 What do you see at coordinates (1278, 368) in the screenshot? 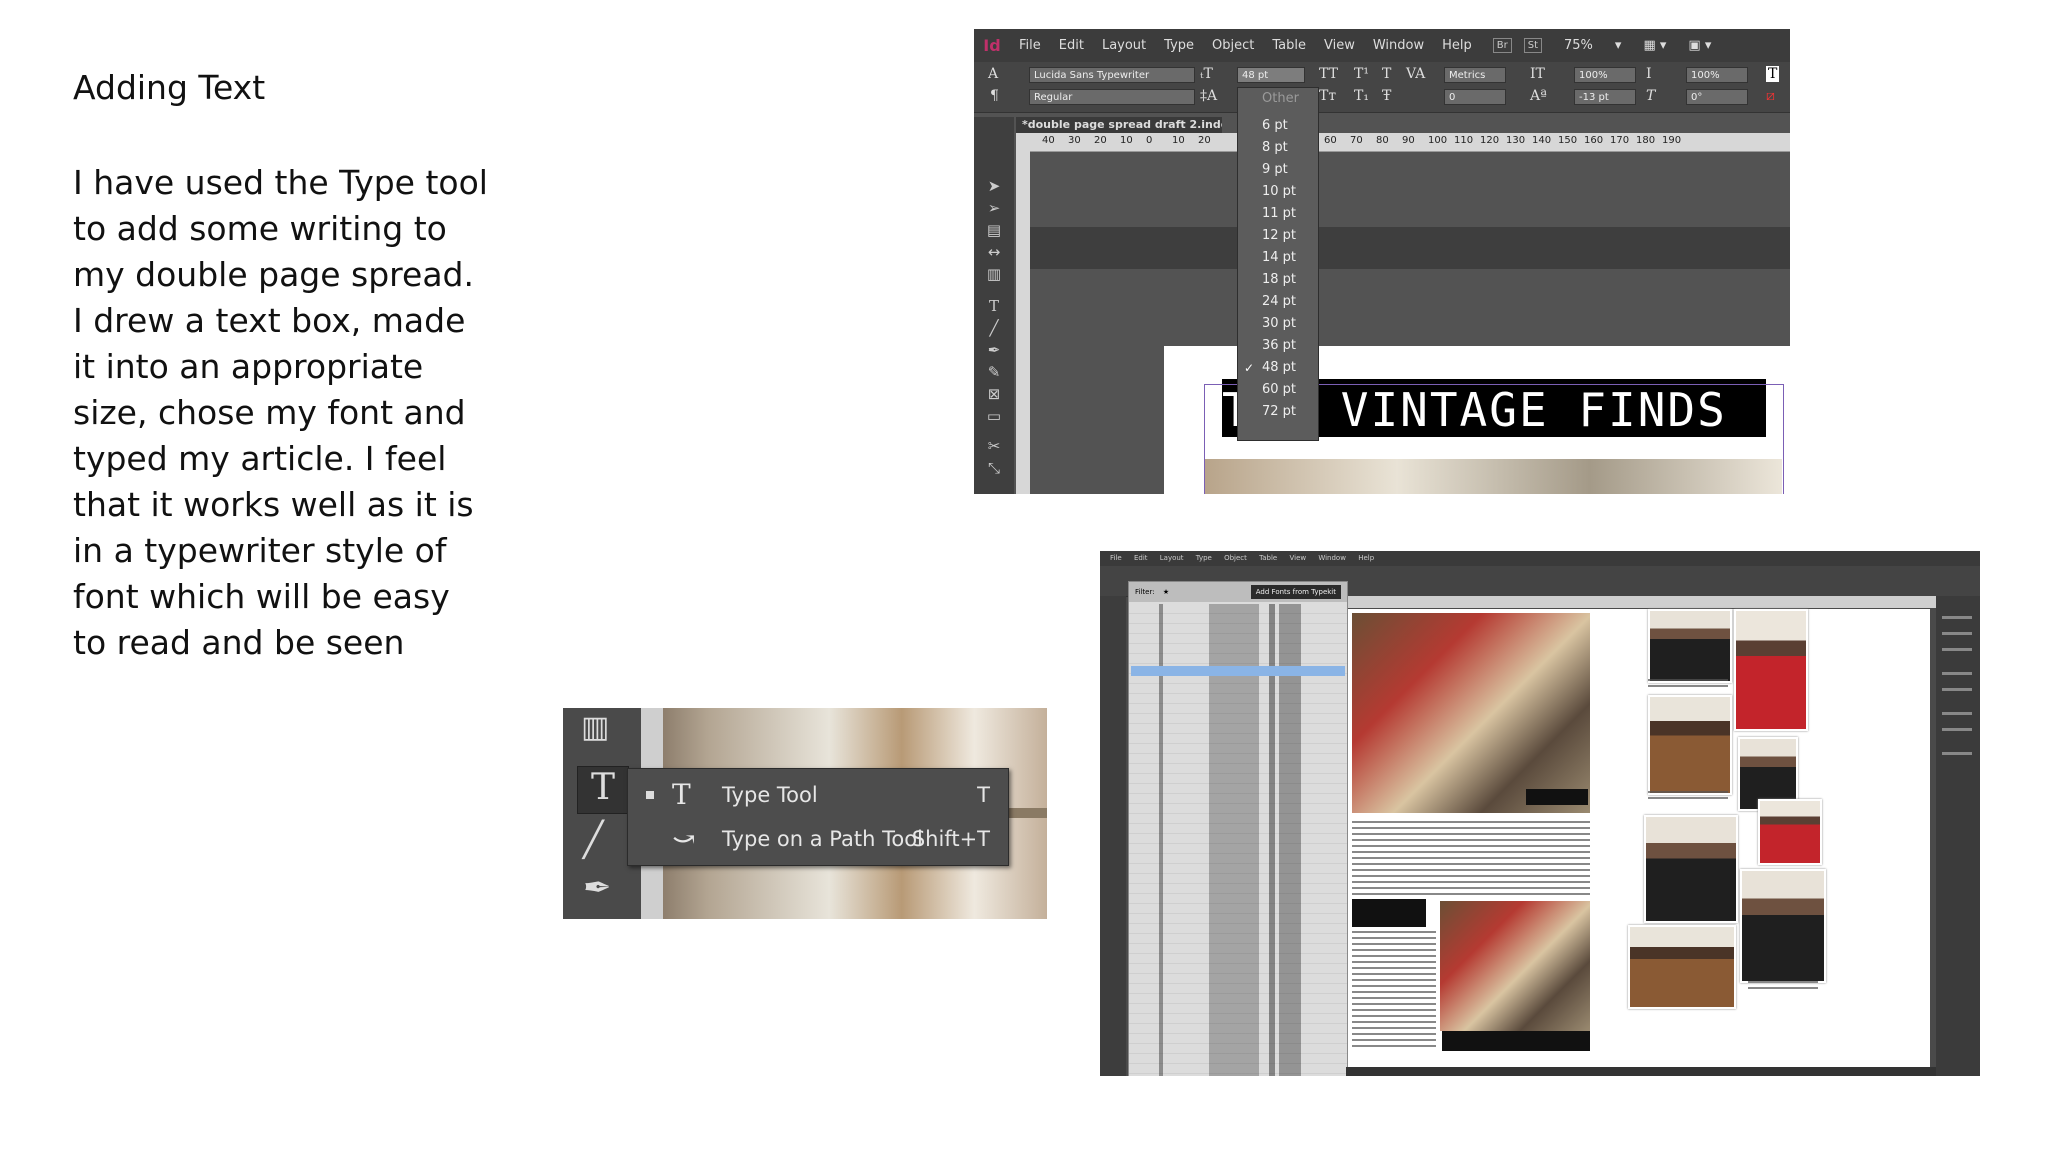
I see `size-option-selected: ✓ 48 pt` at bounding box center [1278, 368].